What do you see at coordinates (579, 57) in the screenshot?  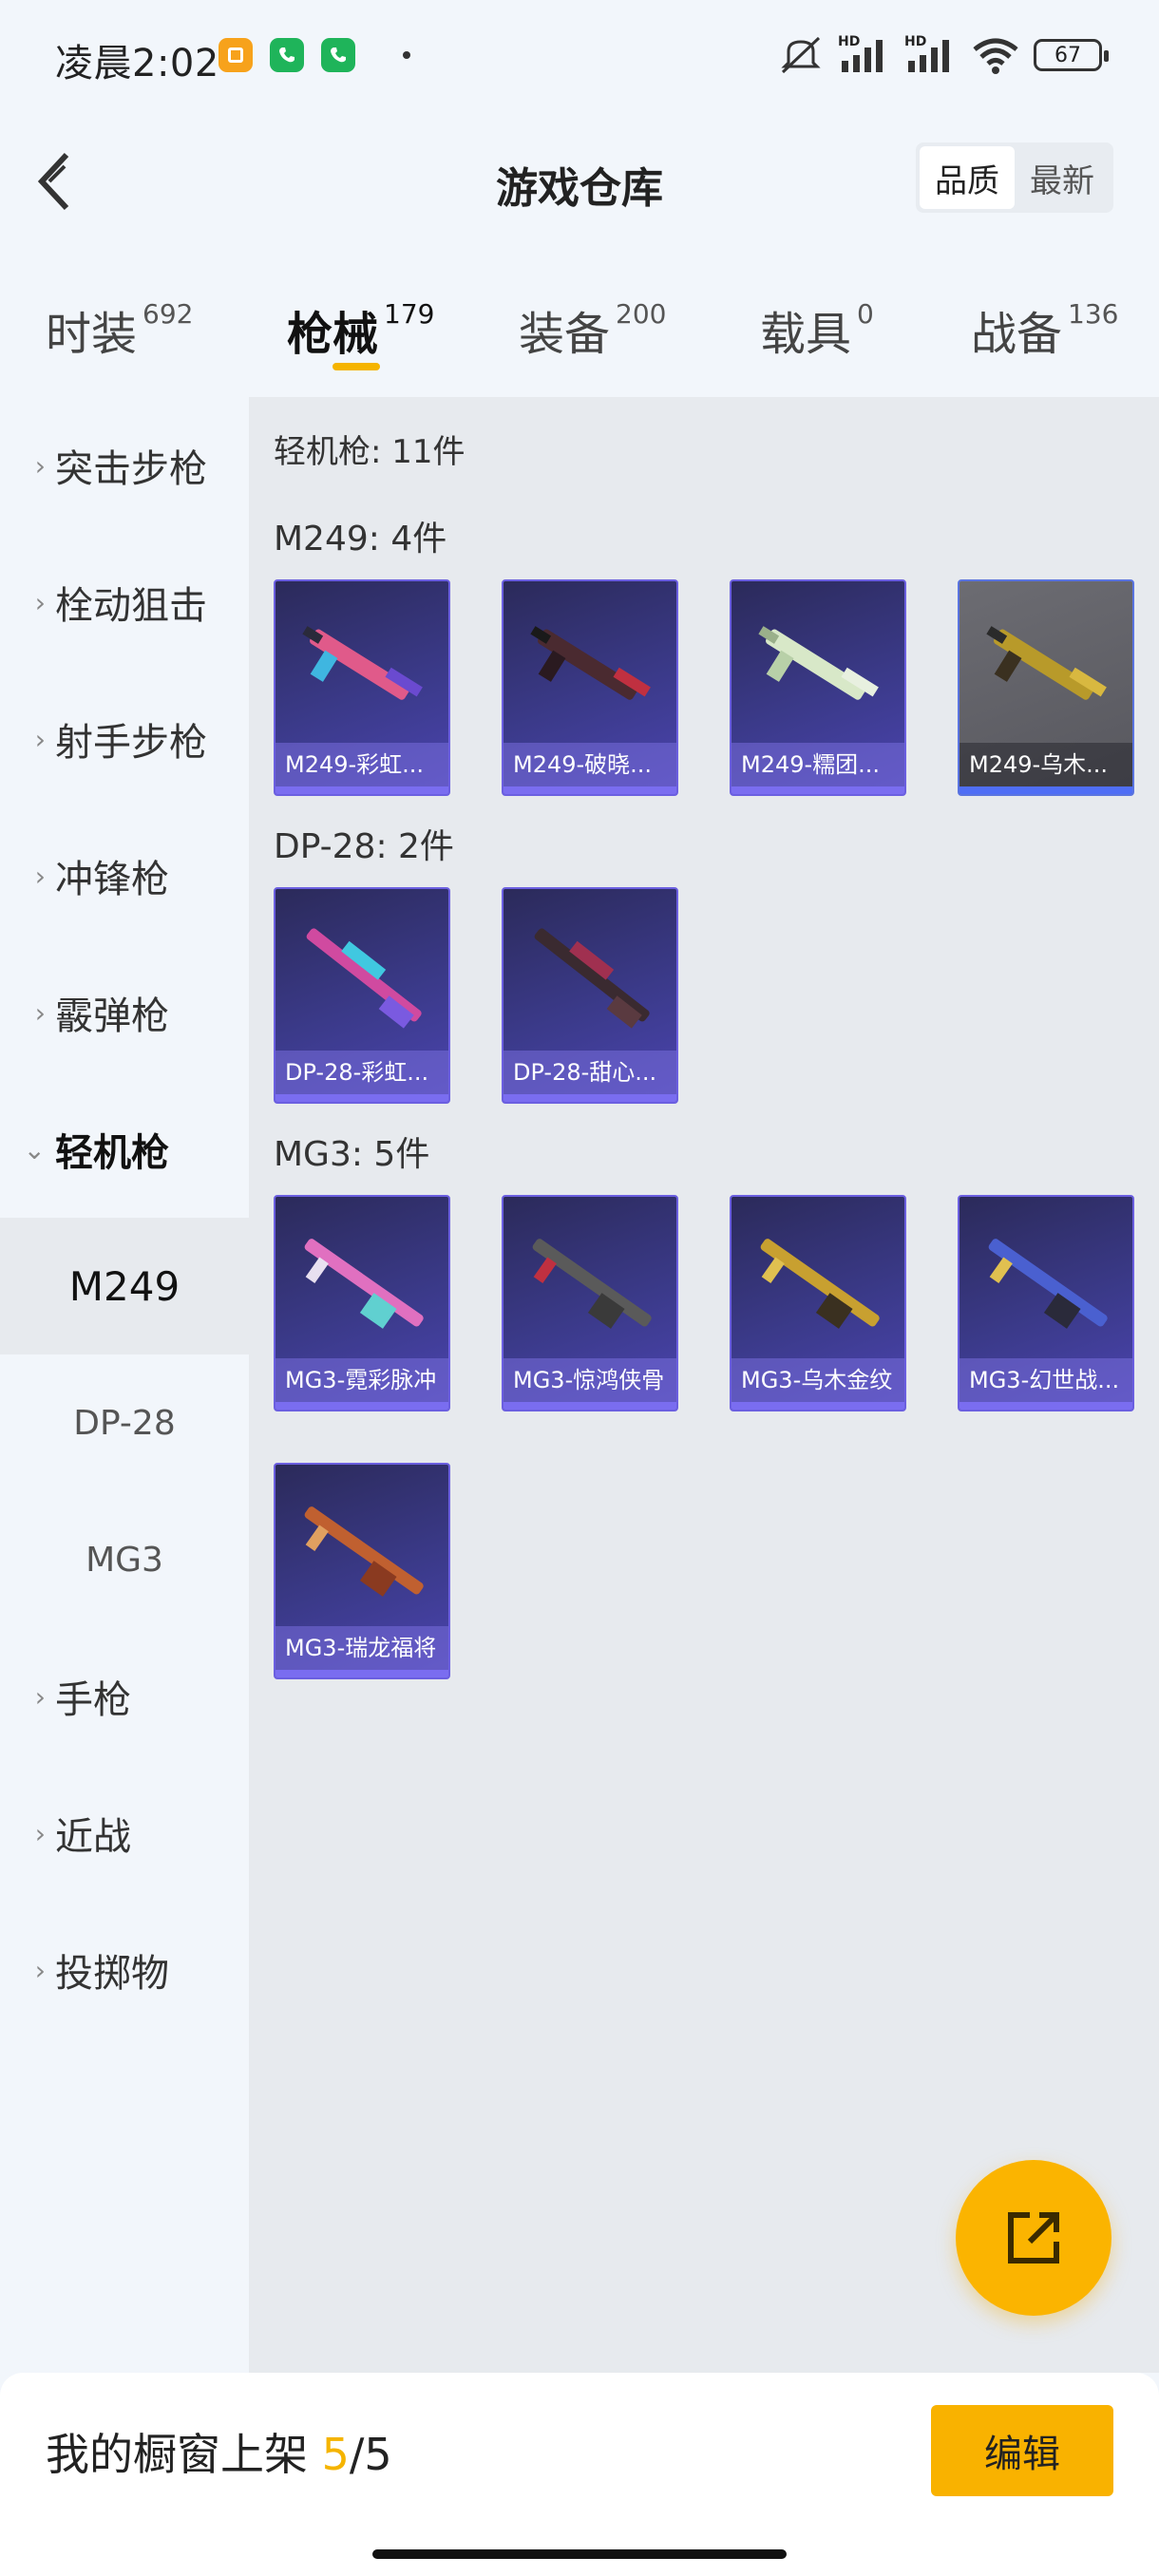 I see `status-bar: 凌晨2:02 HD HD 67` at bounding box center [579, 57].